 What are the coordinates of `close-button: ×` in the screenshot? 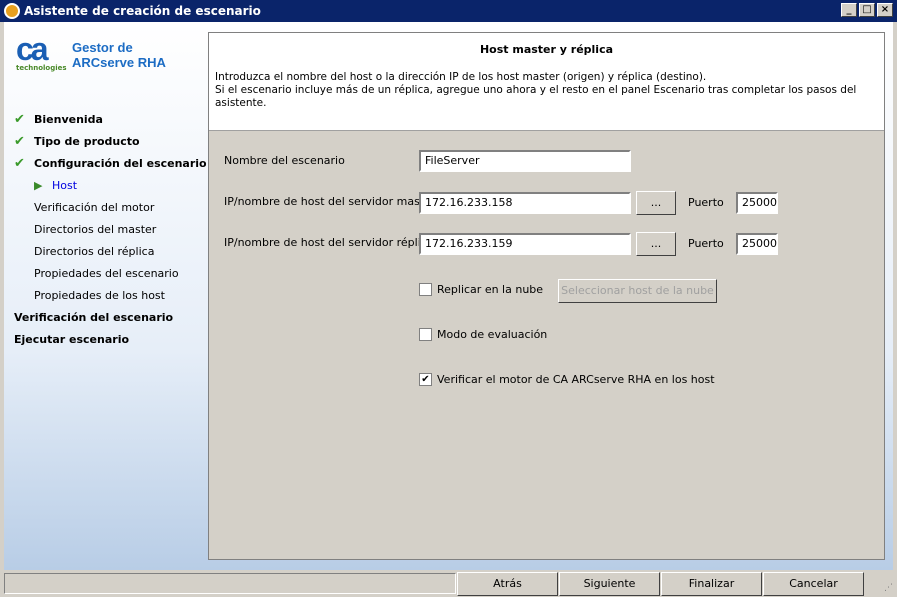 It's located at (885, 10).